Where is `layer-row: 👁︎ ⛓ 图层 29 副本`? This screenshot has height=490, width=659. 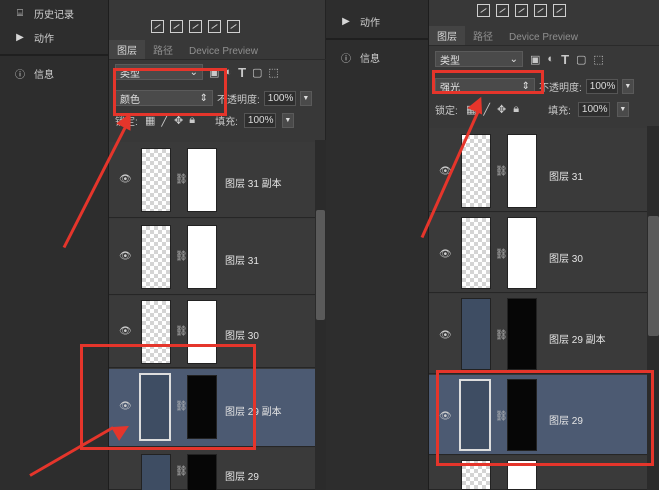 layer-row: 👁︎ ⛓ 图层 29 副本 is located at coordinates (538, 334).